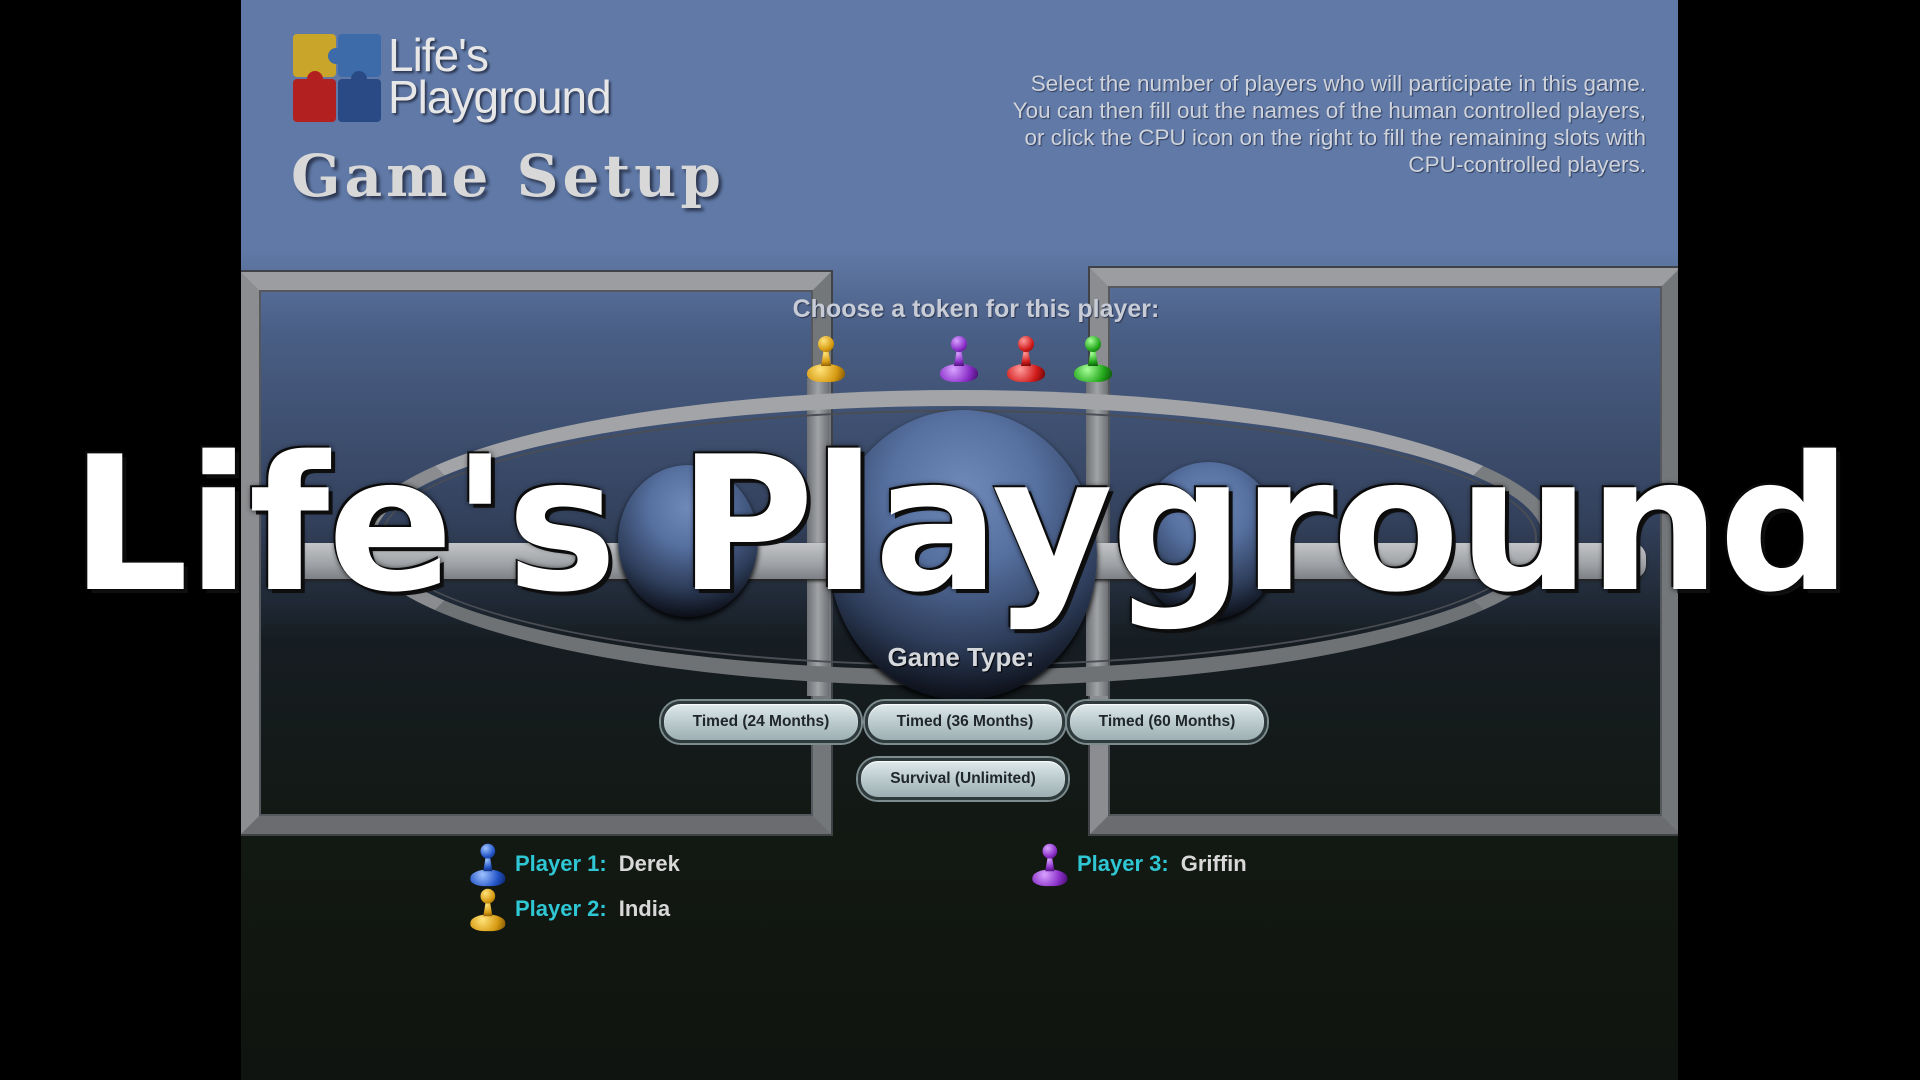 The height and width of the screenshot is (1080, 1920). Describe the element at coordinates (1093, 360) in the screenshot. I see `token-green-button` at that location.